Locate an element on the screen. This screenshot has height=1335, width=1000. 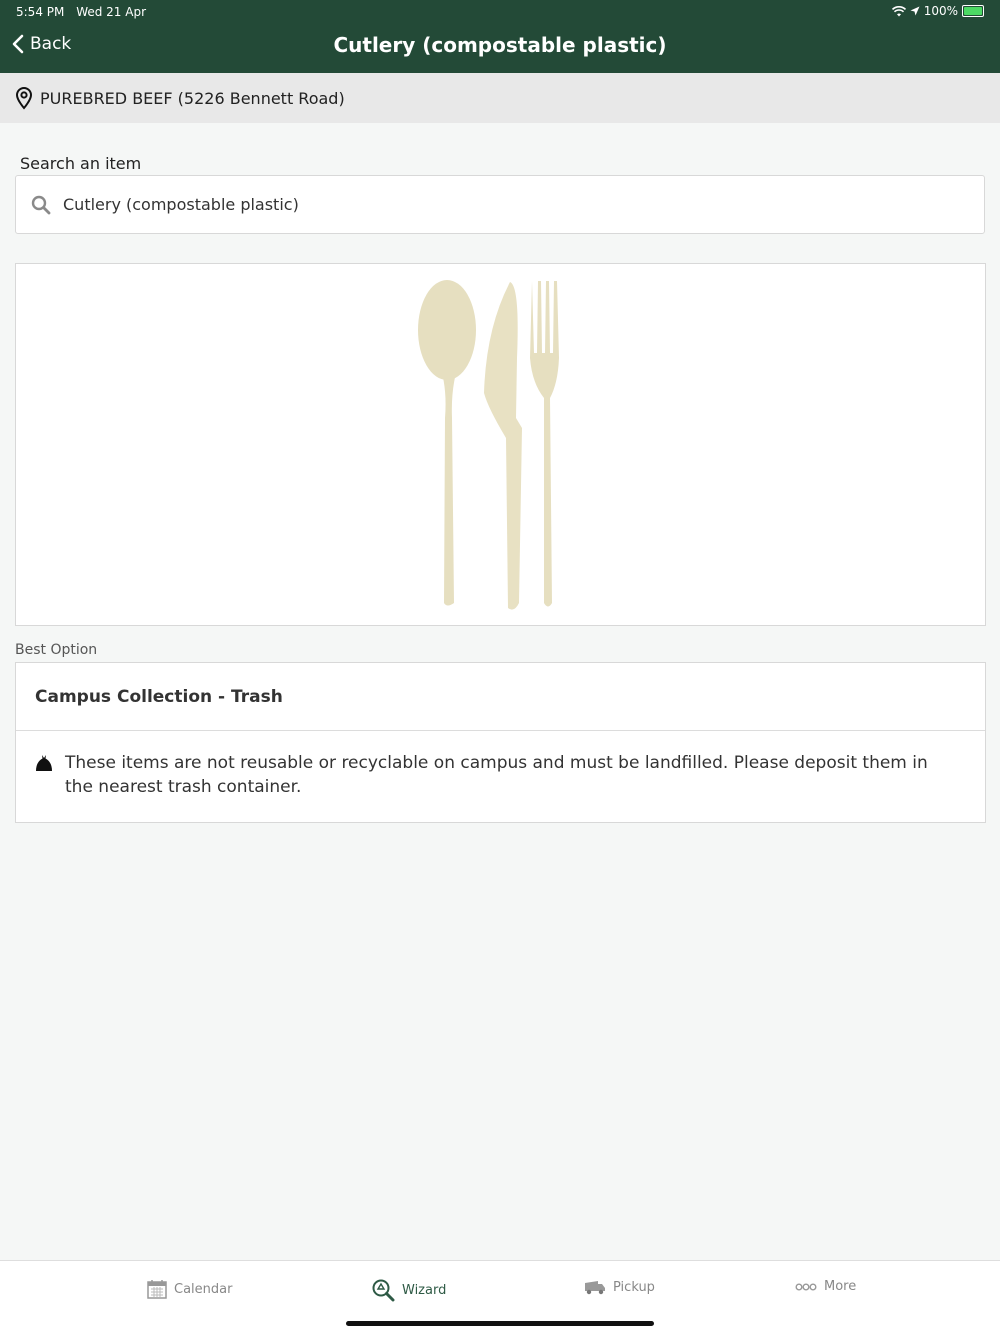
location-bar: PUREBRED BEEF (5226 Bennett Road) is located at coordinates (500, 98).